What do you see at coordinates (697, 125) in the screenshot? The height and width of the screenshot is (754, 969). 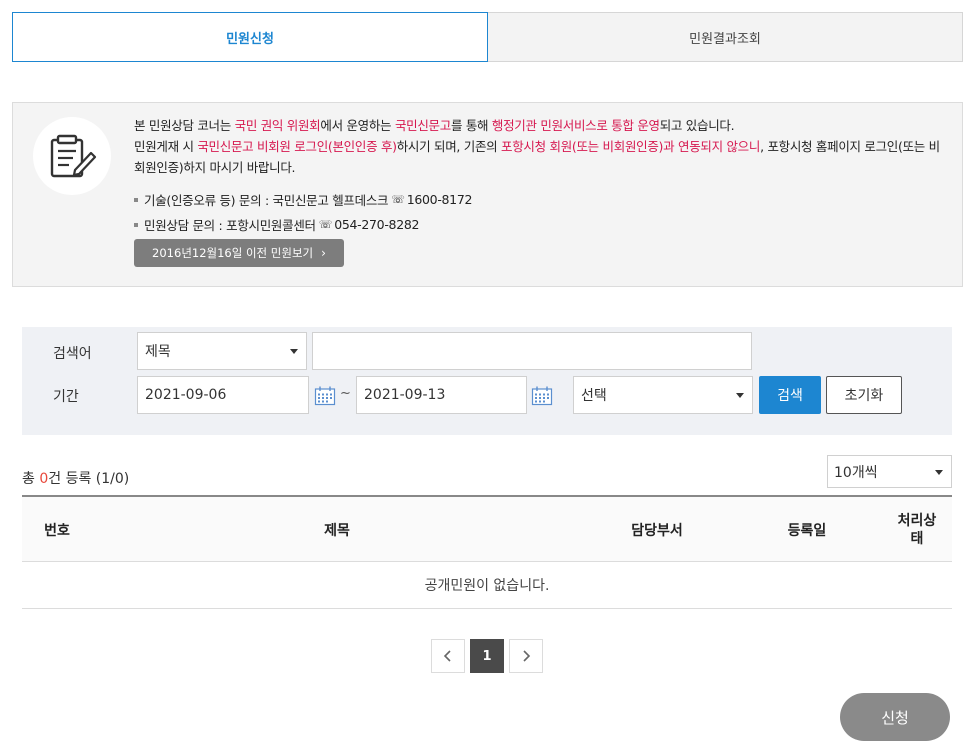 I see `notice-text-part: 되고 있습니다.` at bounding box center [697, 125].